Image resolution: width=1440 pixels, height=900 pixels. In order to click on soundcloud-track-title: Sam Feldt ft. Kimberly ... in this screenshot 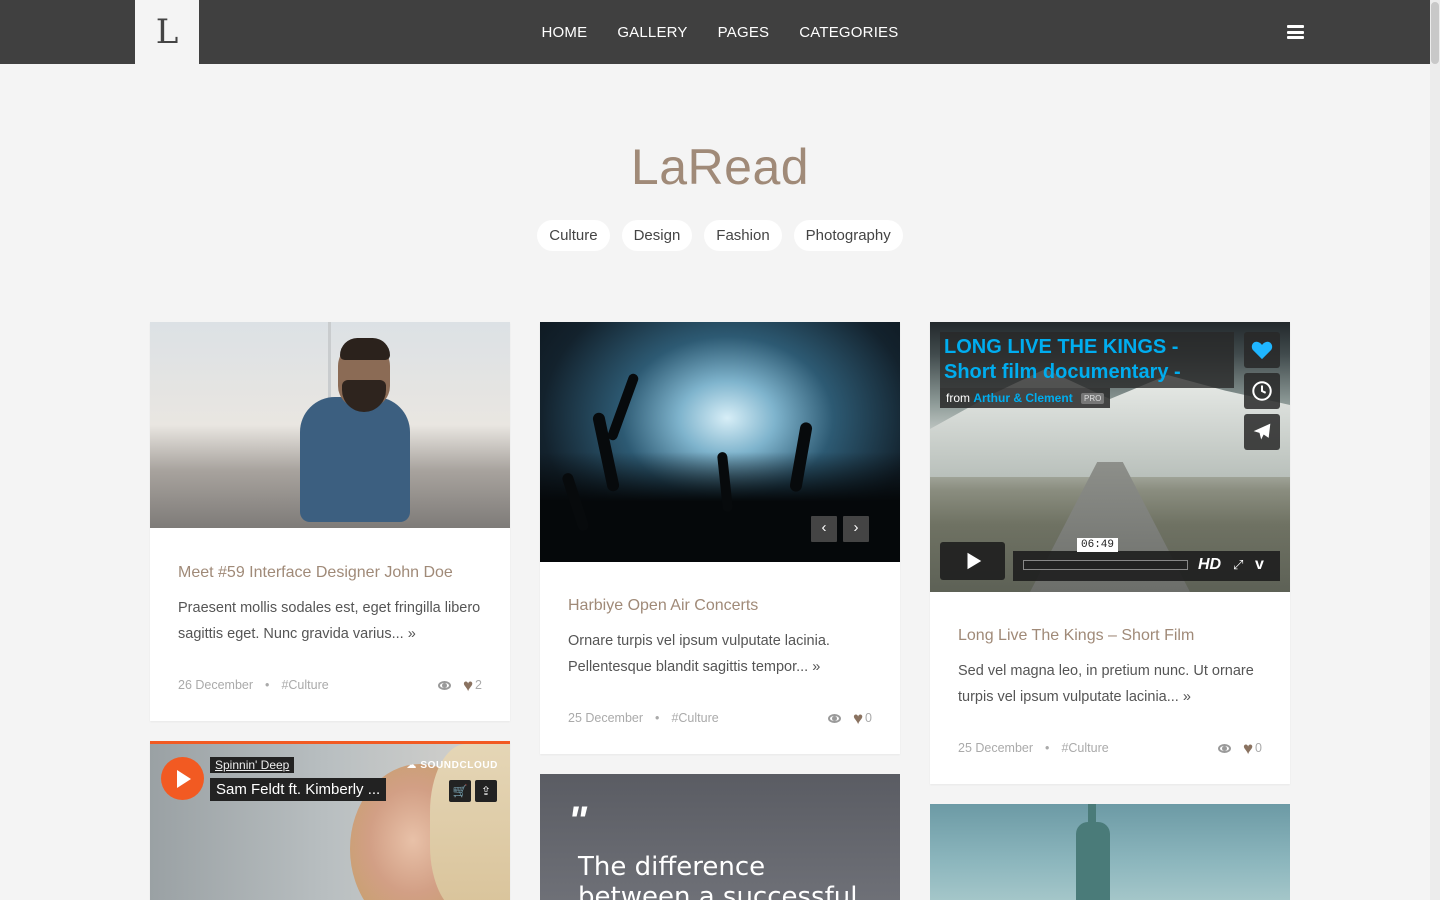, I will do `click(298, 789)`.